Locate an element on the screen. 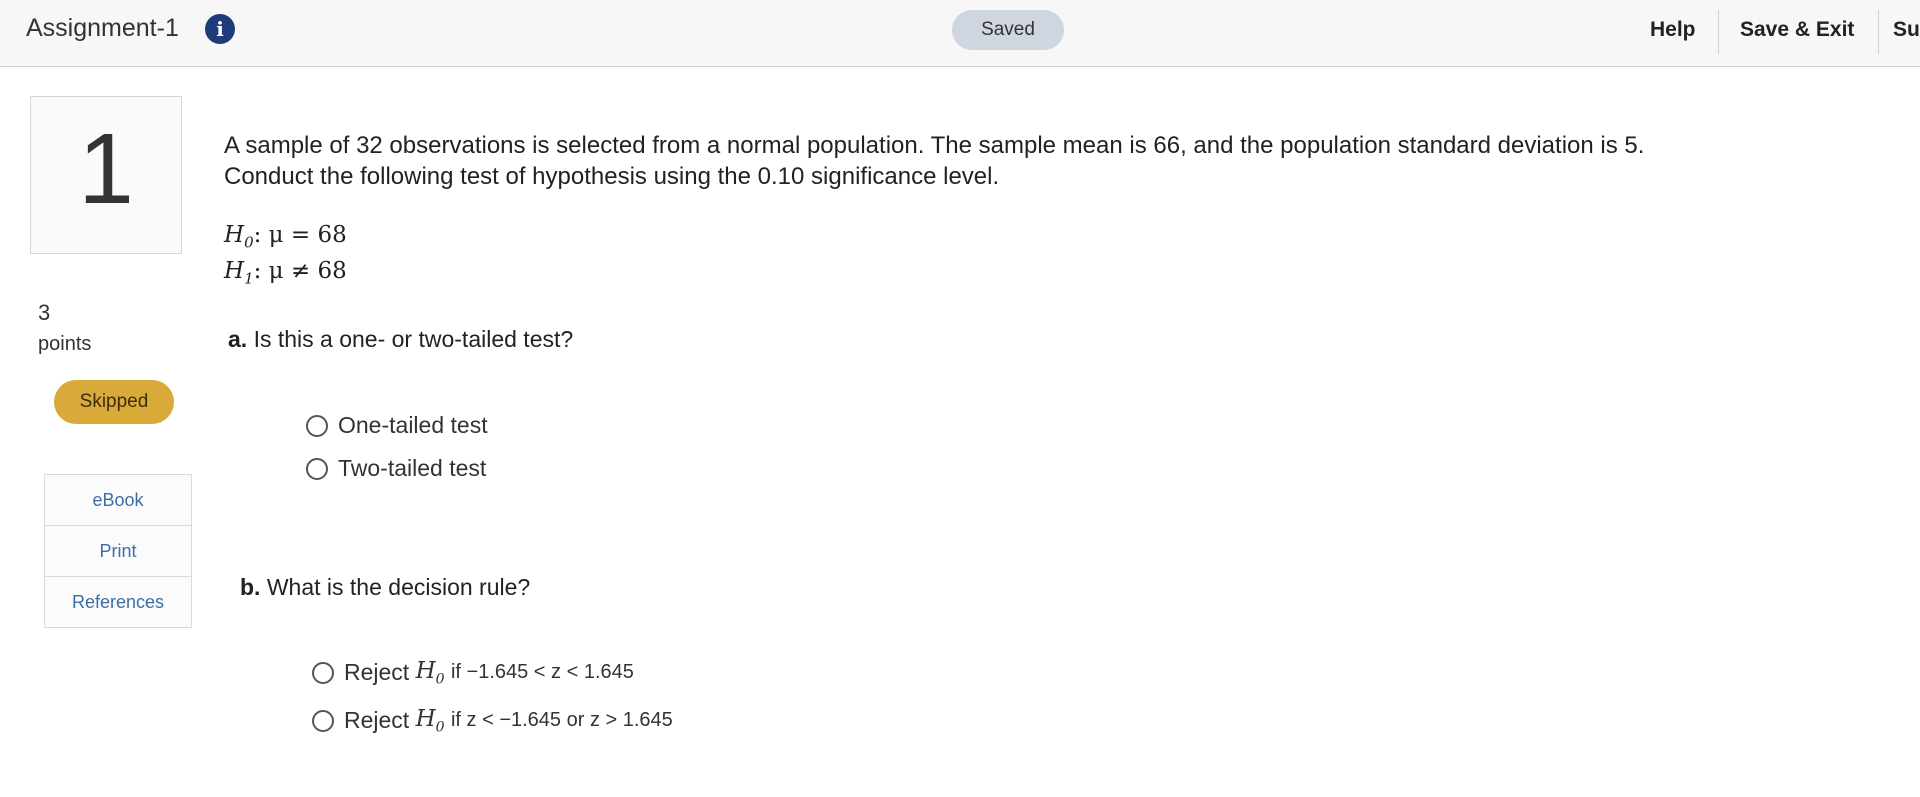 This screenshot has height=797, width=1920. decision-rule-option-1: Reject H0 if −1.645 < z < 1.645 is located at coordinates (473, 673).